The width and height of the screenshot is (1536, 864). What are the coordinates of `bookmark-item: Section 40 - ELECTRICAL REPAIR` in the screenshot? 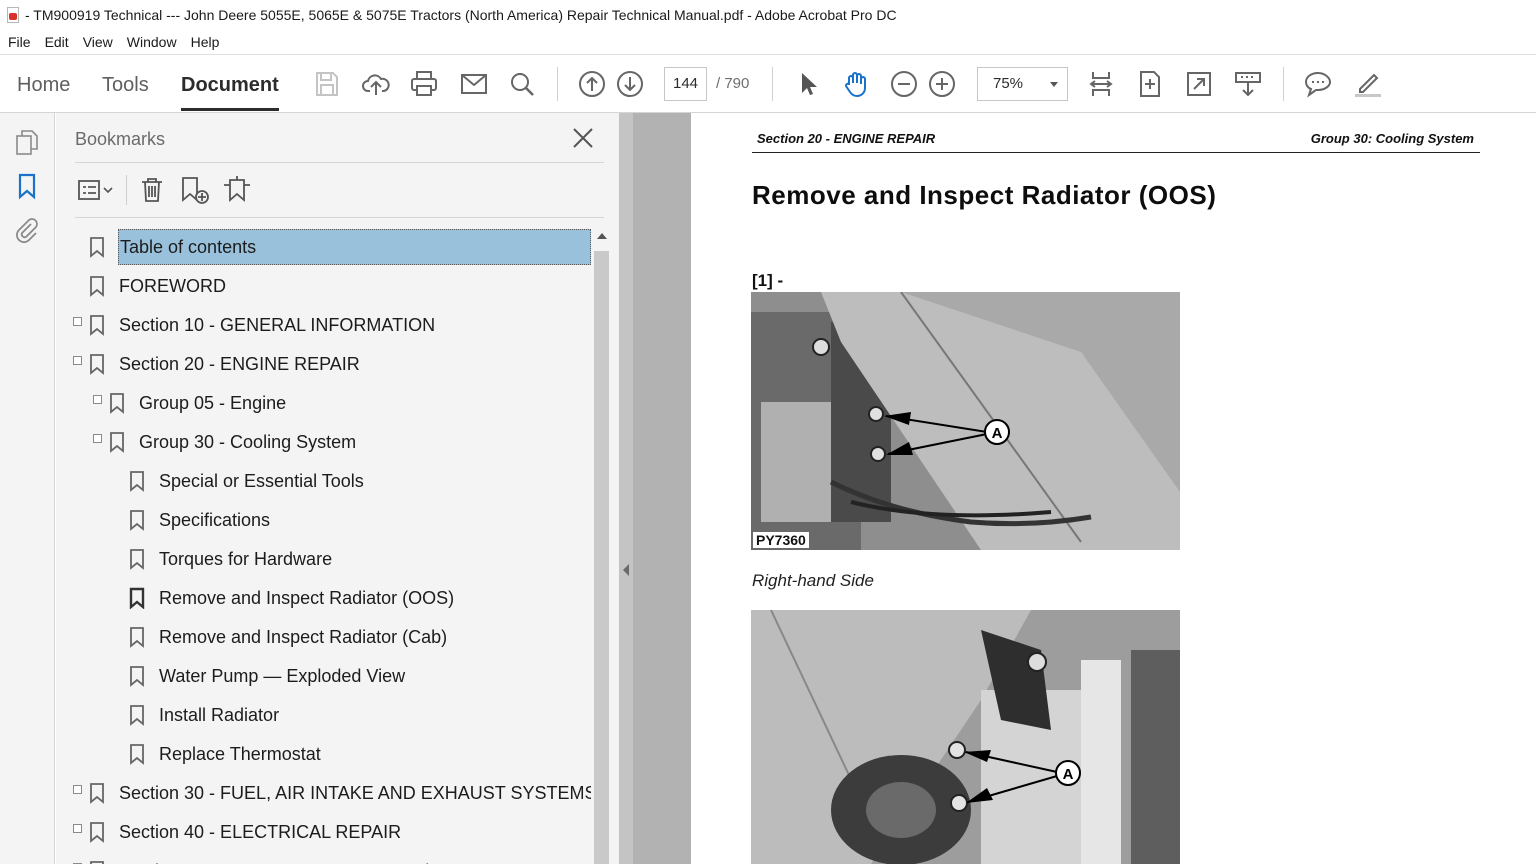 It's located at (245, 832).